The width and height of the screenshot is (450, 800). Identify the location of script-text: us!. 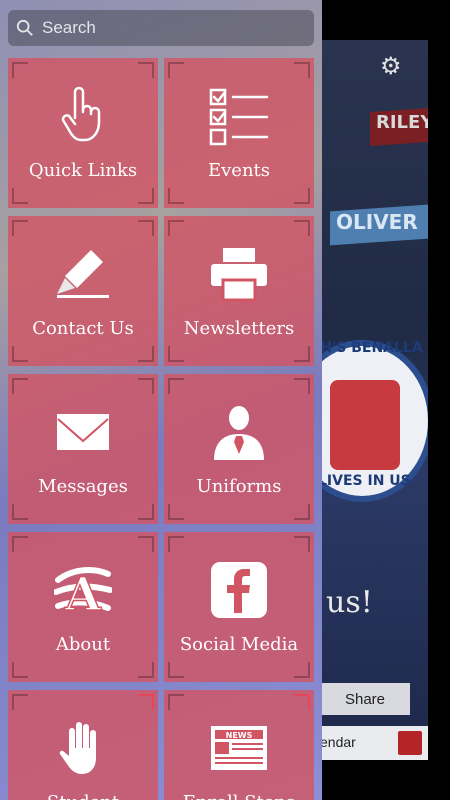
(349, 602).